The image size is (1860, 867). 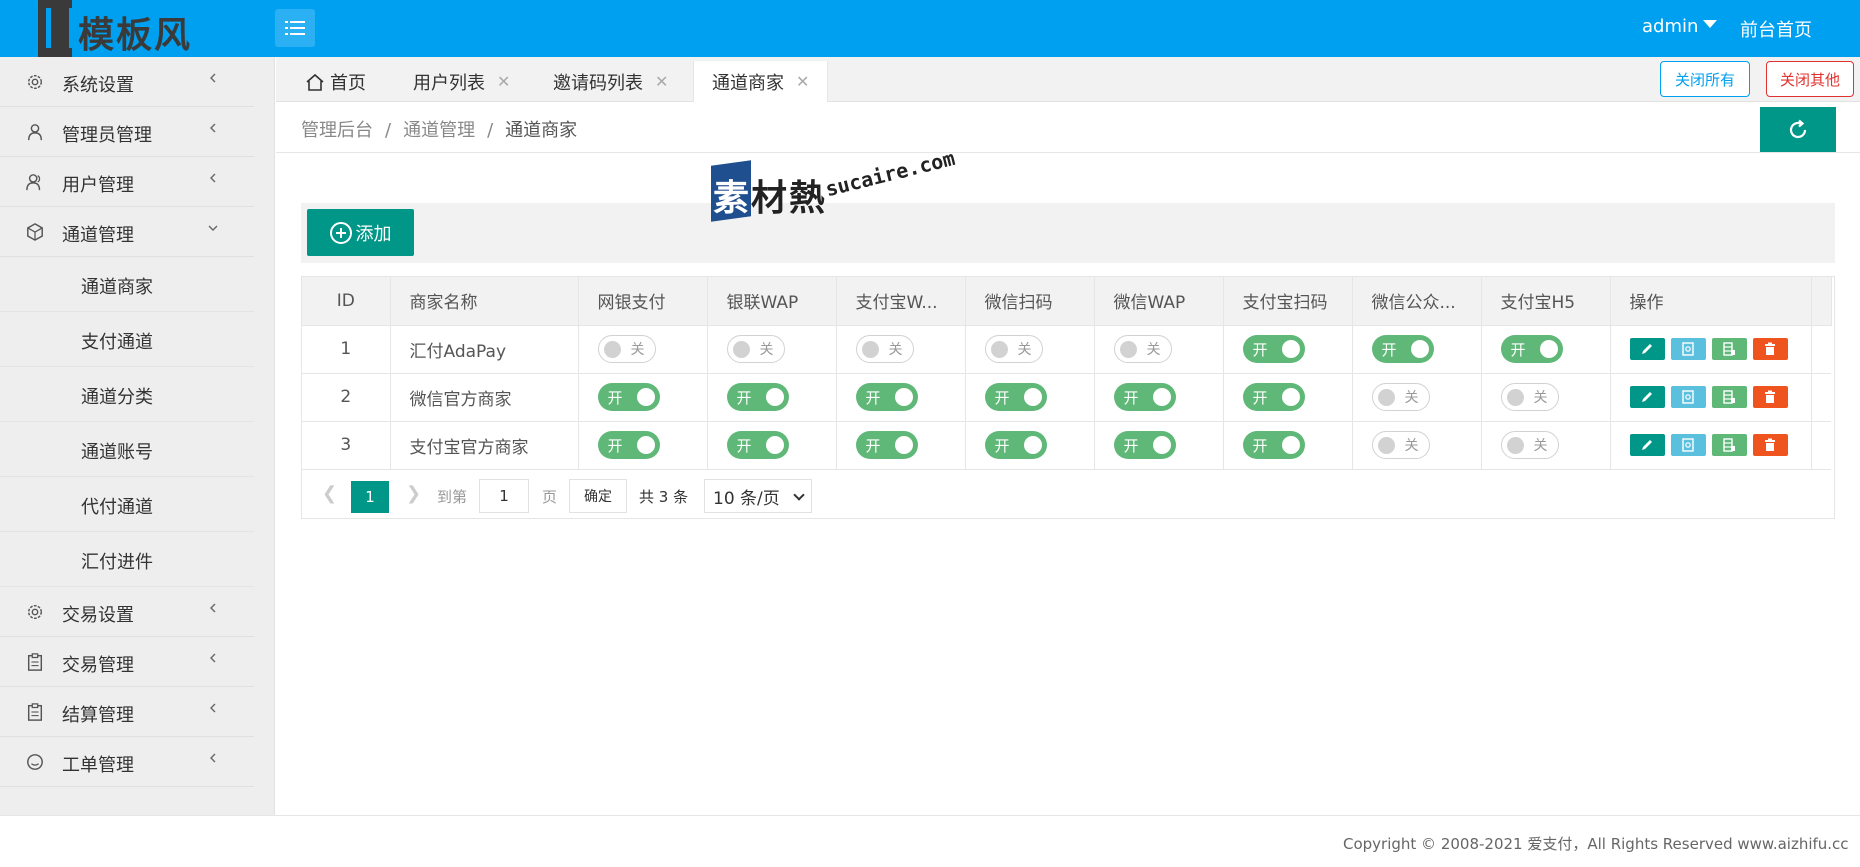 I want to click on sidebar-item-channel-management: 通道管理, so click(x=127, y=232).